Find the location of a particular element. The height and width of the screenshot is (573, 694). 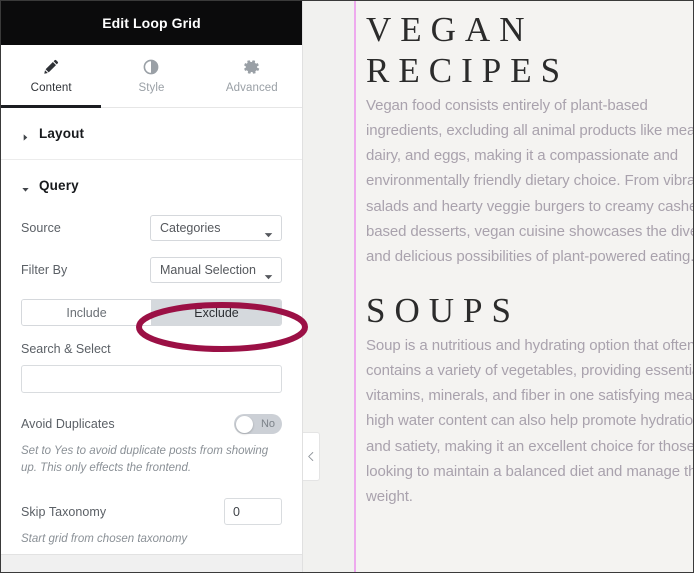

search-select-input is located at coordinates (151, 379).